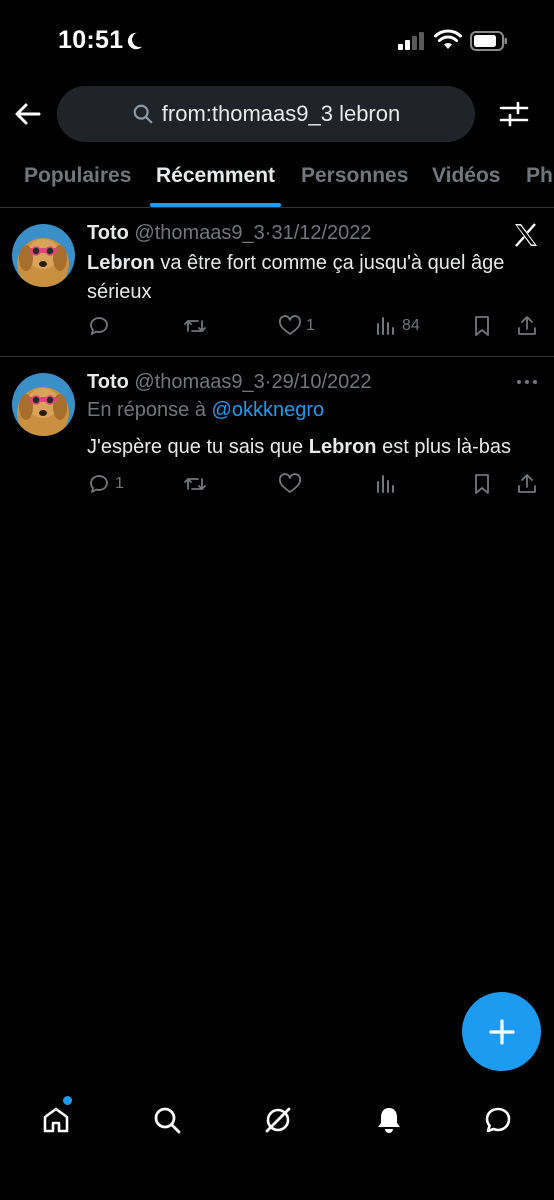 Image resolution: width=554 pixels, height=1200 pixels. Describe the element at coordinates (77, 176) in the screenshot. I see `tab-populaires: Populaires` at that location.